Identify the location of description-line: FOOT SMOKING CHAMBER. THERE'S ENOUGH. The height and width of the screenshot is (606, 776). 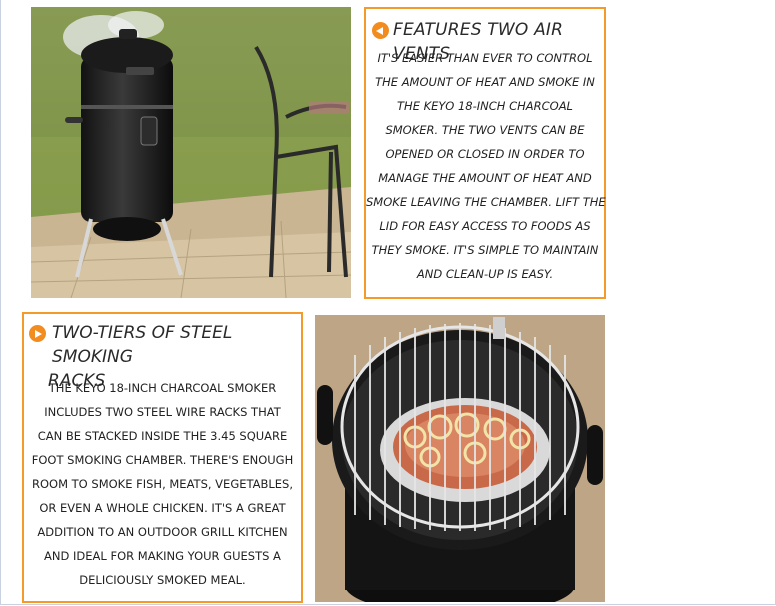
(162, 460).